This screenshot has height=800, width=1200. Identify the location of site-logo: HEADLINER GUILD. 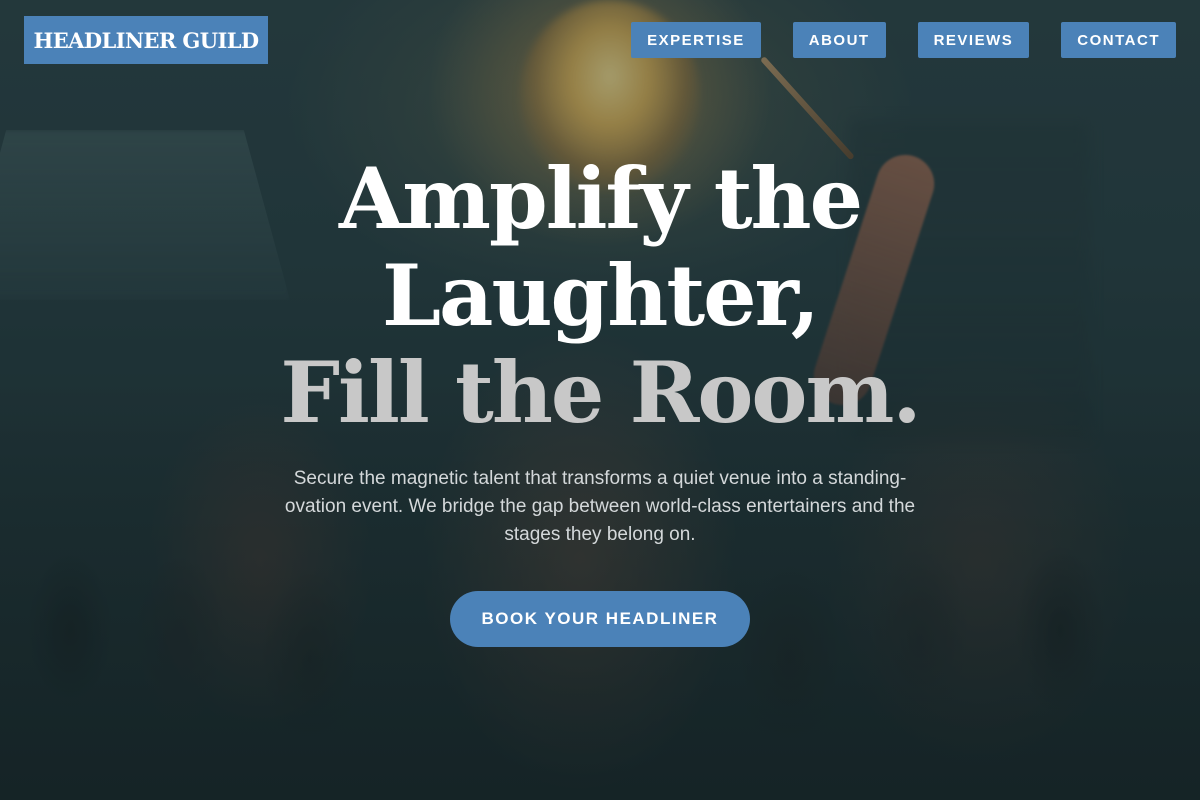
(146, 40).